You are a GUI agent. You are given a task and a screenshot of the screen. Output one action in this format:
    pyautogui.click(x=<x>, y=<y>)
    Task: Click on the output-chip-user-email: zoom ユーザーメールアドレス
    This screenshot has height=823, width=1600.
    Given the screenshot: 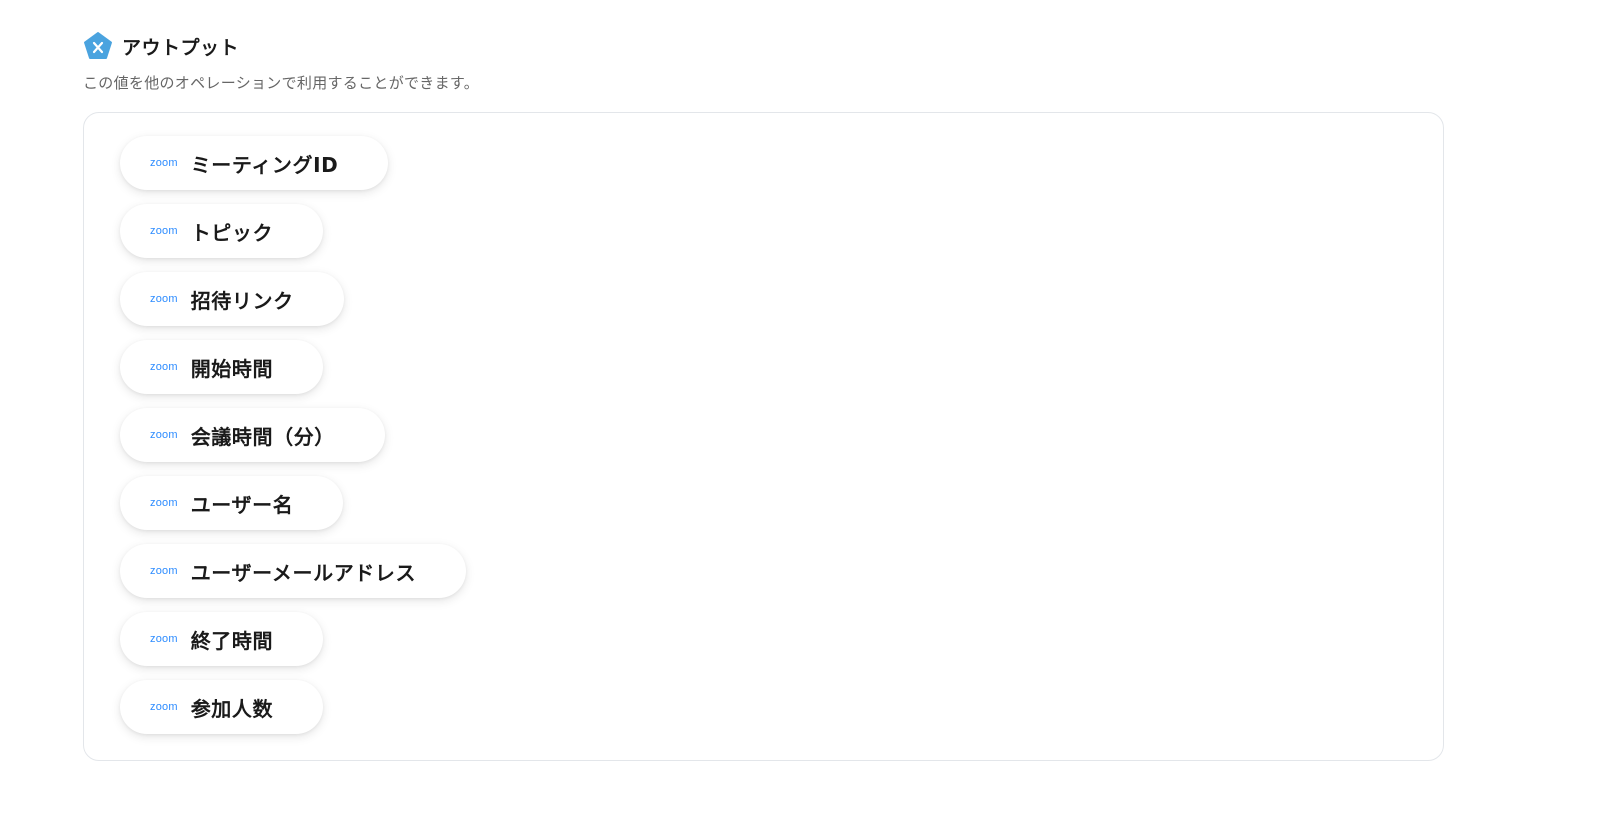 What is the action you would take?
    pyautogui.click(x=293, y=571)
    